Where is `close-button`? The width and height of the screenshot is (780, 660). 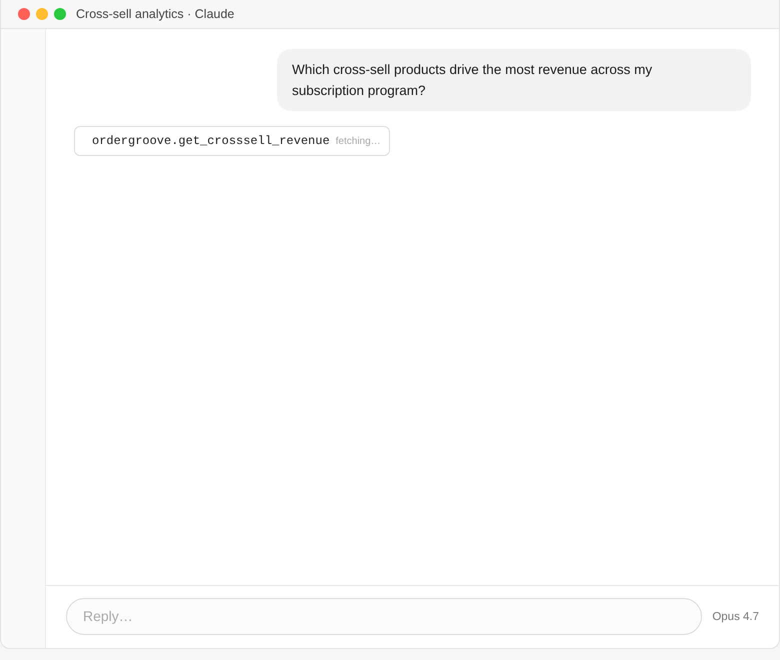 close-button is located at coordinates (24, 14).